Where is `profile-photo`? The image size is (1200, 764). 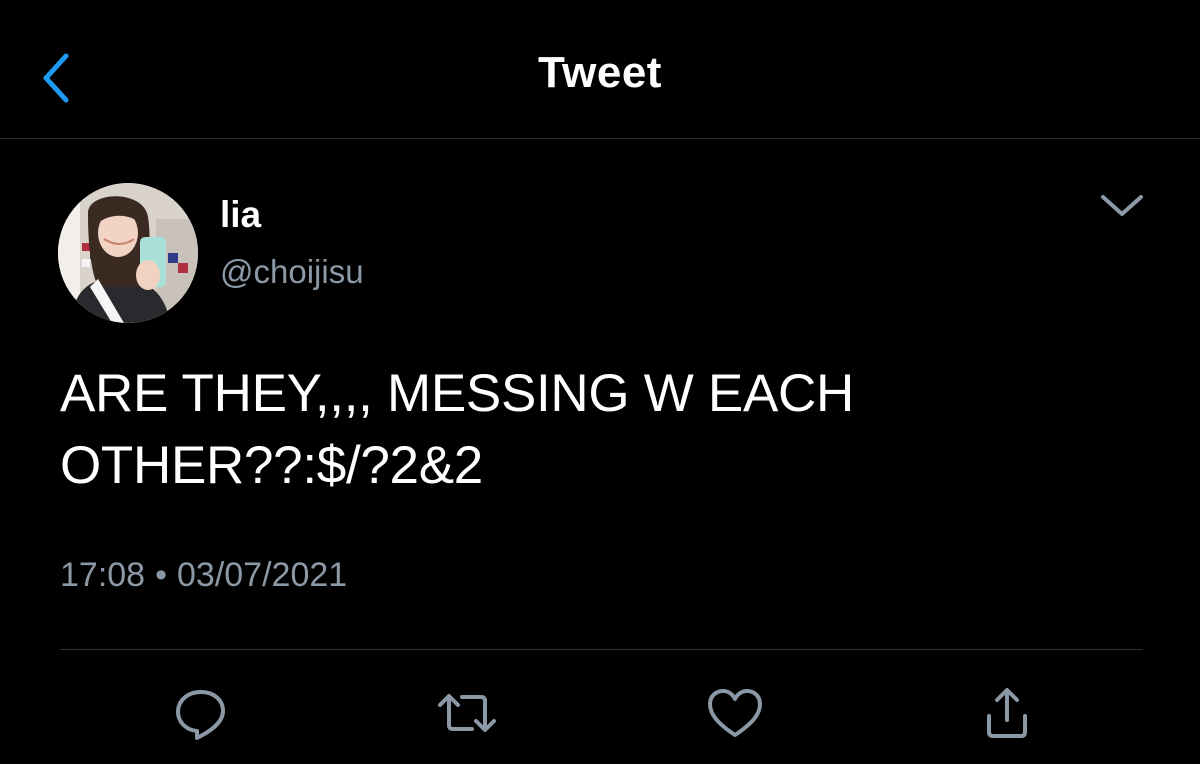
profile-photo is located at coordinates (128, 253).